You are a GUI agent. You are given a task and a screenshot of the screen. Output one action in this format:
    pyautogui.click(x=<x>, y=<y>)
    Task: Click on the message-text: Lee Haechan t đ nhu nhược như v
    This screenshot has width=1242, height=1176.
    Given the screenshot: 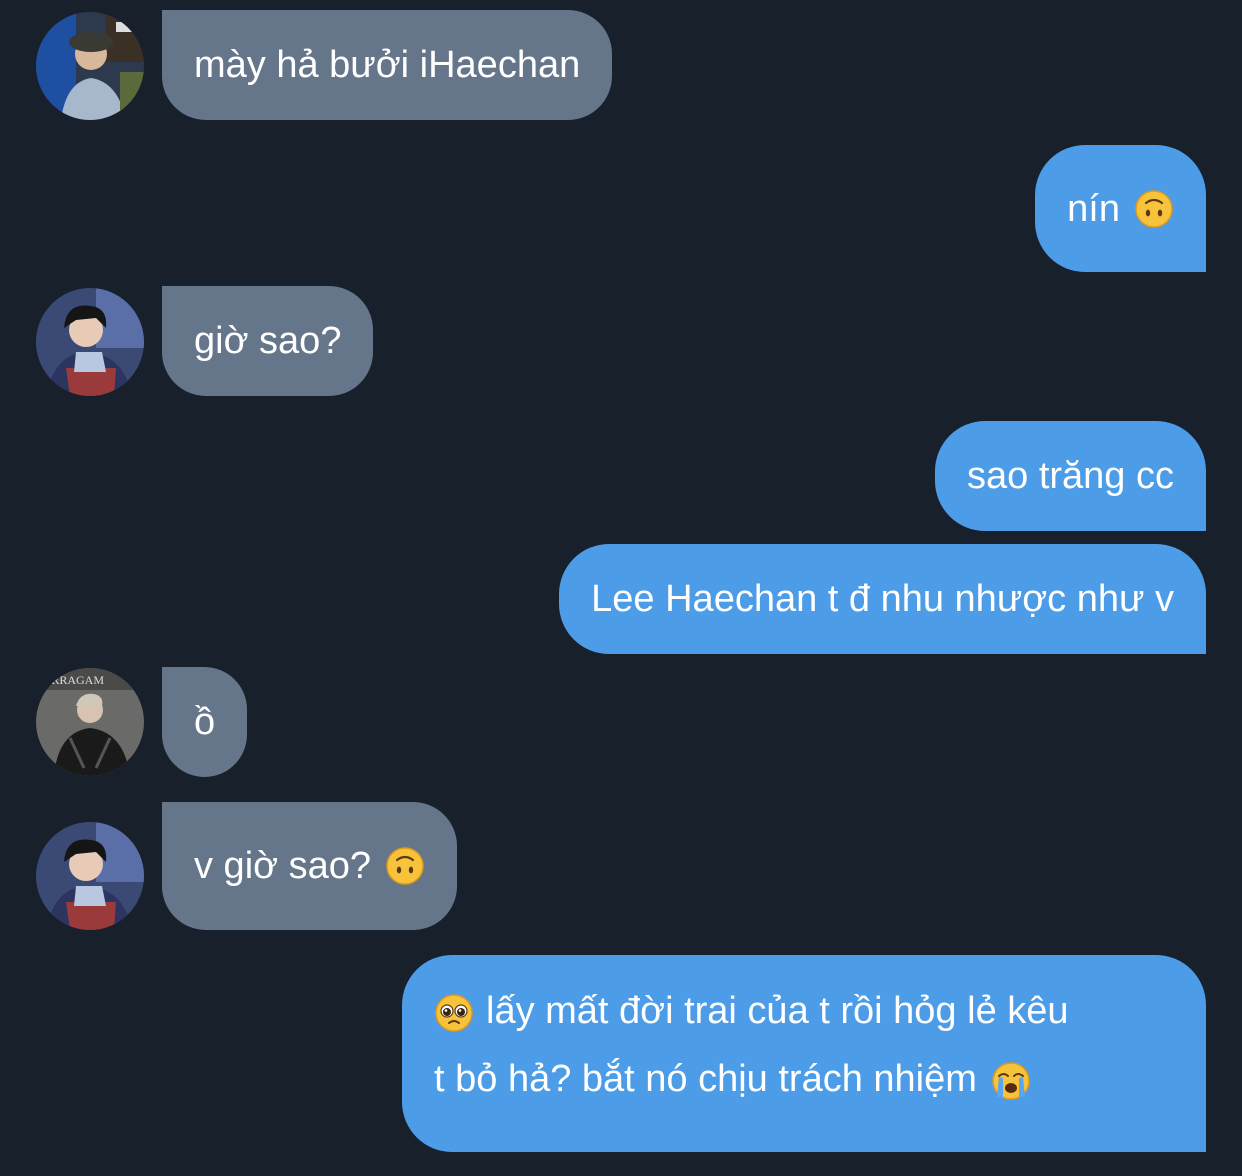 What is the action you would take?
    pyautogui.click(x=882, y=599)
    